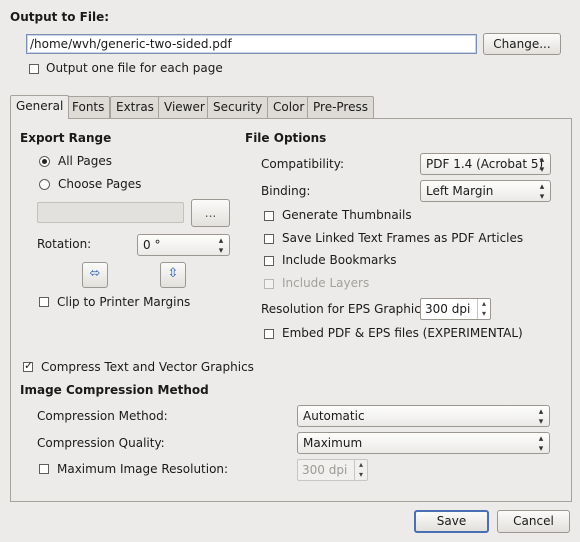 Image resolution: width=580 pixels, height=542 pixels. Describe the element at coordinates (152, 245) in the screenshot. I see `rotation-value: 0 °` at that location.